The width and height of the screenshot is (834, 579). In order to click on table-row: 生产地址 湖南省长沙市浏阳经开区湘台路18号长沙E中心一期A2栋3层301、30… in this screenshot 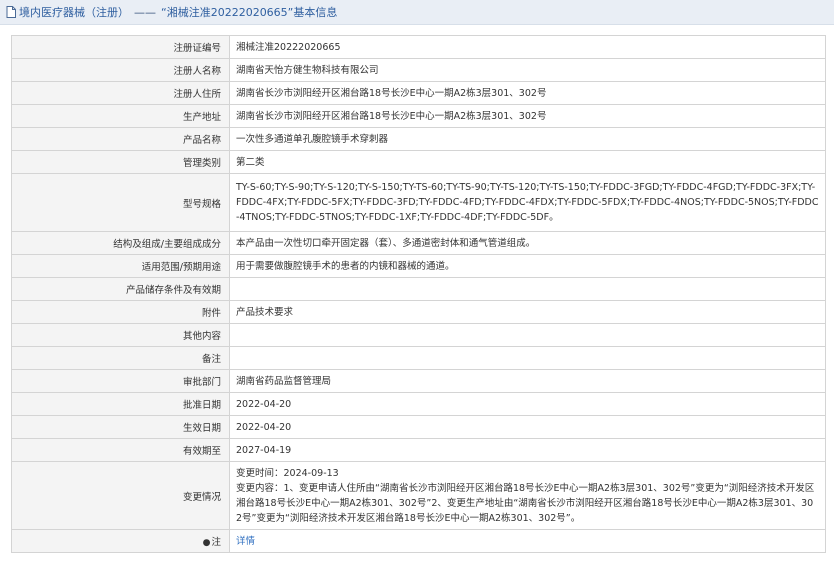, I will do `click(418, 116)`.